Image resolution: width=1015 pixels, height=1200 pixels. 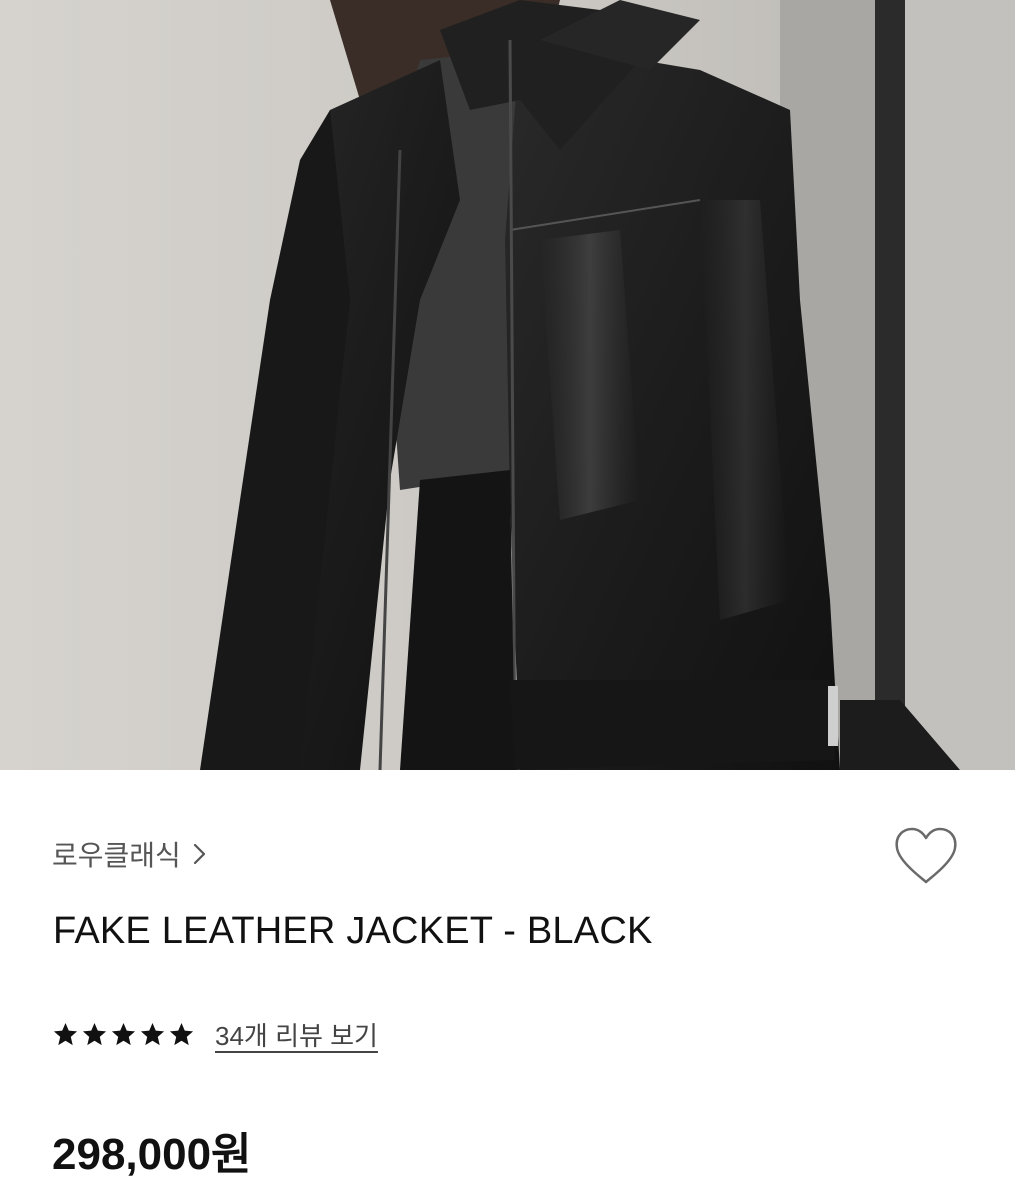 I want to click on chevron-right-icon, so click(x=199, y=854).